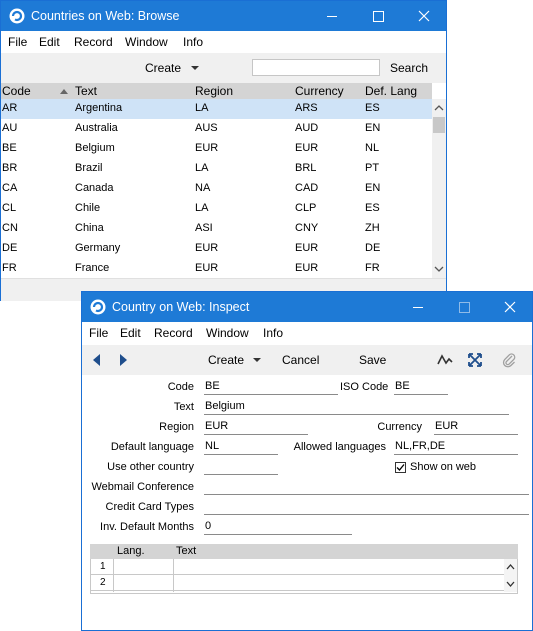 The width and height of the screenshot is (533, 631). What do you see at coordinates (223, 16) in the screenshot?
I see `browse-titlebar: Countries on Web: Browse` at bounding box center [223, 16].